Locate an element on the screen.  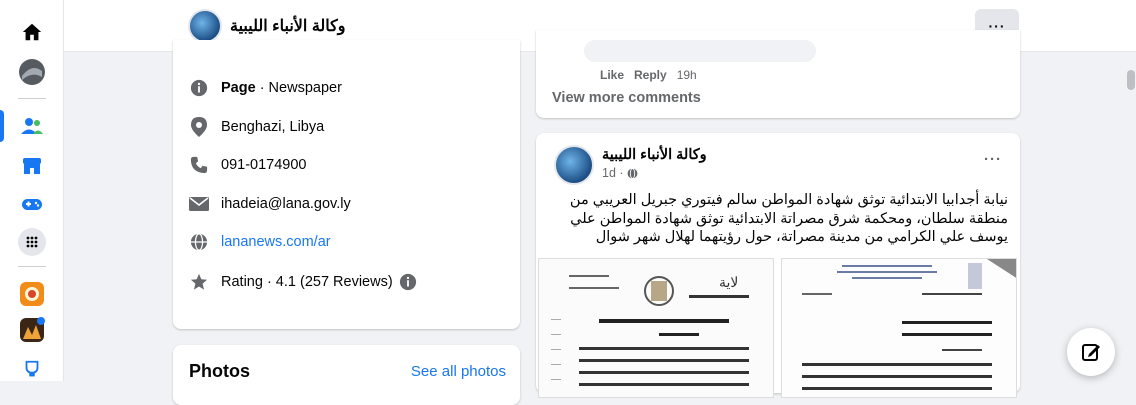
intro-location: Benghazi, Libya is located at coordinates (256, 127).